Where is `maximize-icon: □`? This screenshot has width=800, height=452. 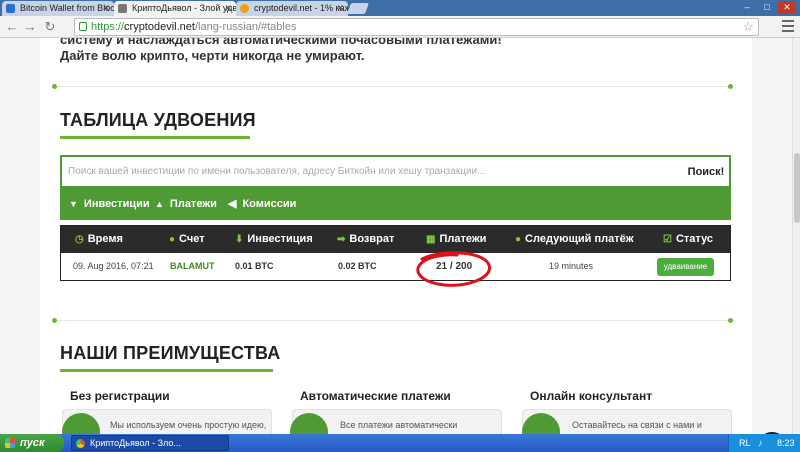
maximize-icon: □ is located at coordinates (767, 7).